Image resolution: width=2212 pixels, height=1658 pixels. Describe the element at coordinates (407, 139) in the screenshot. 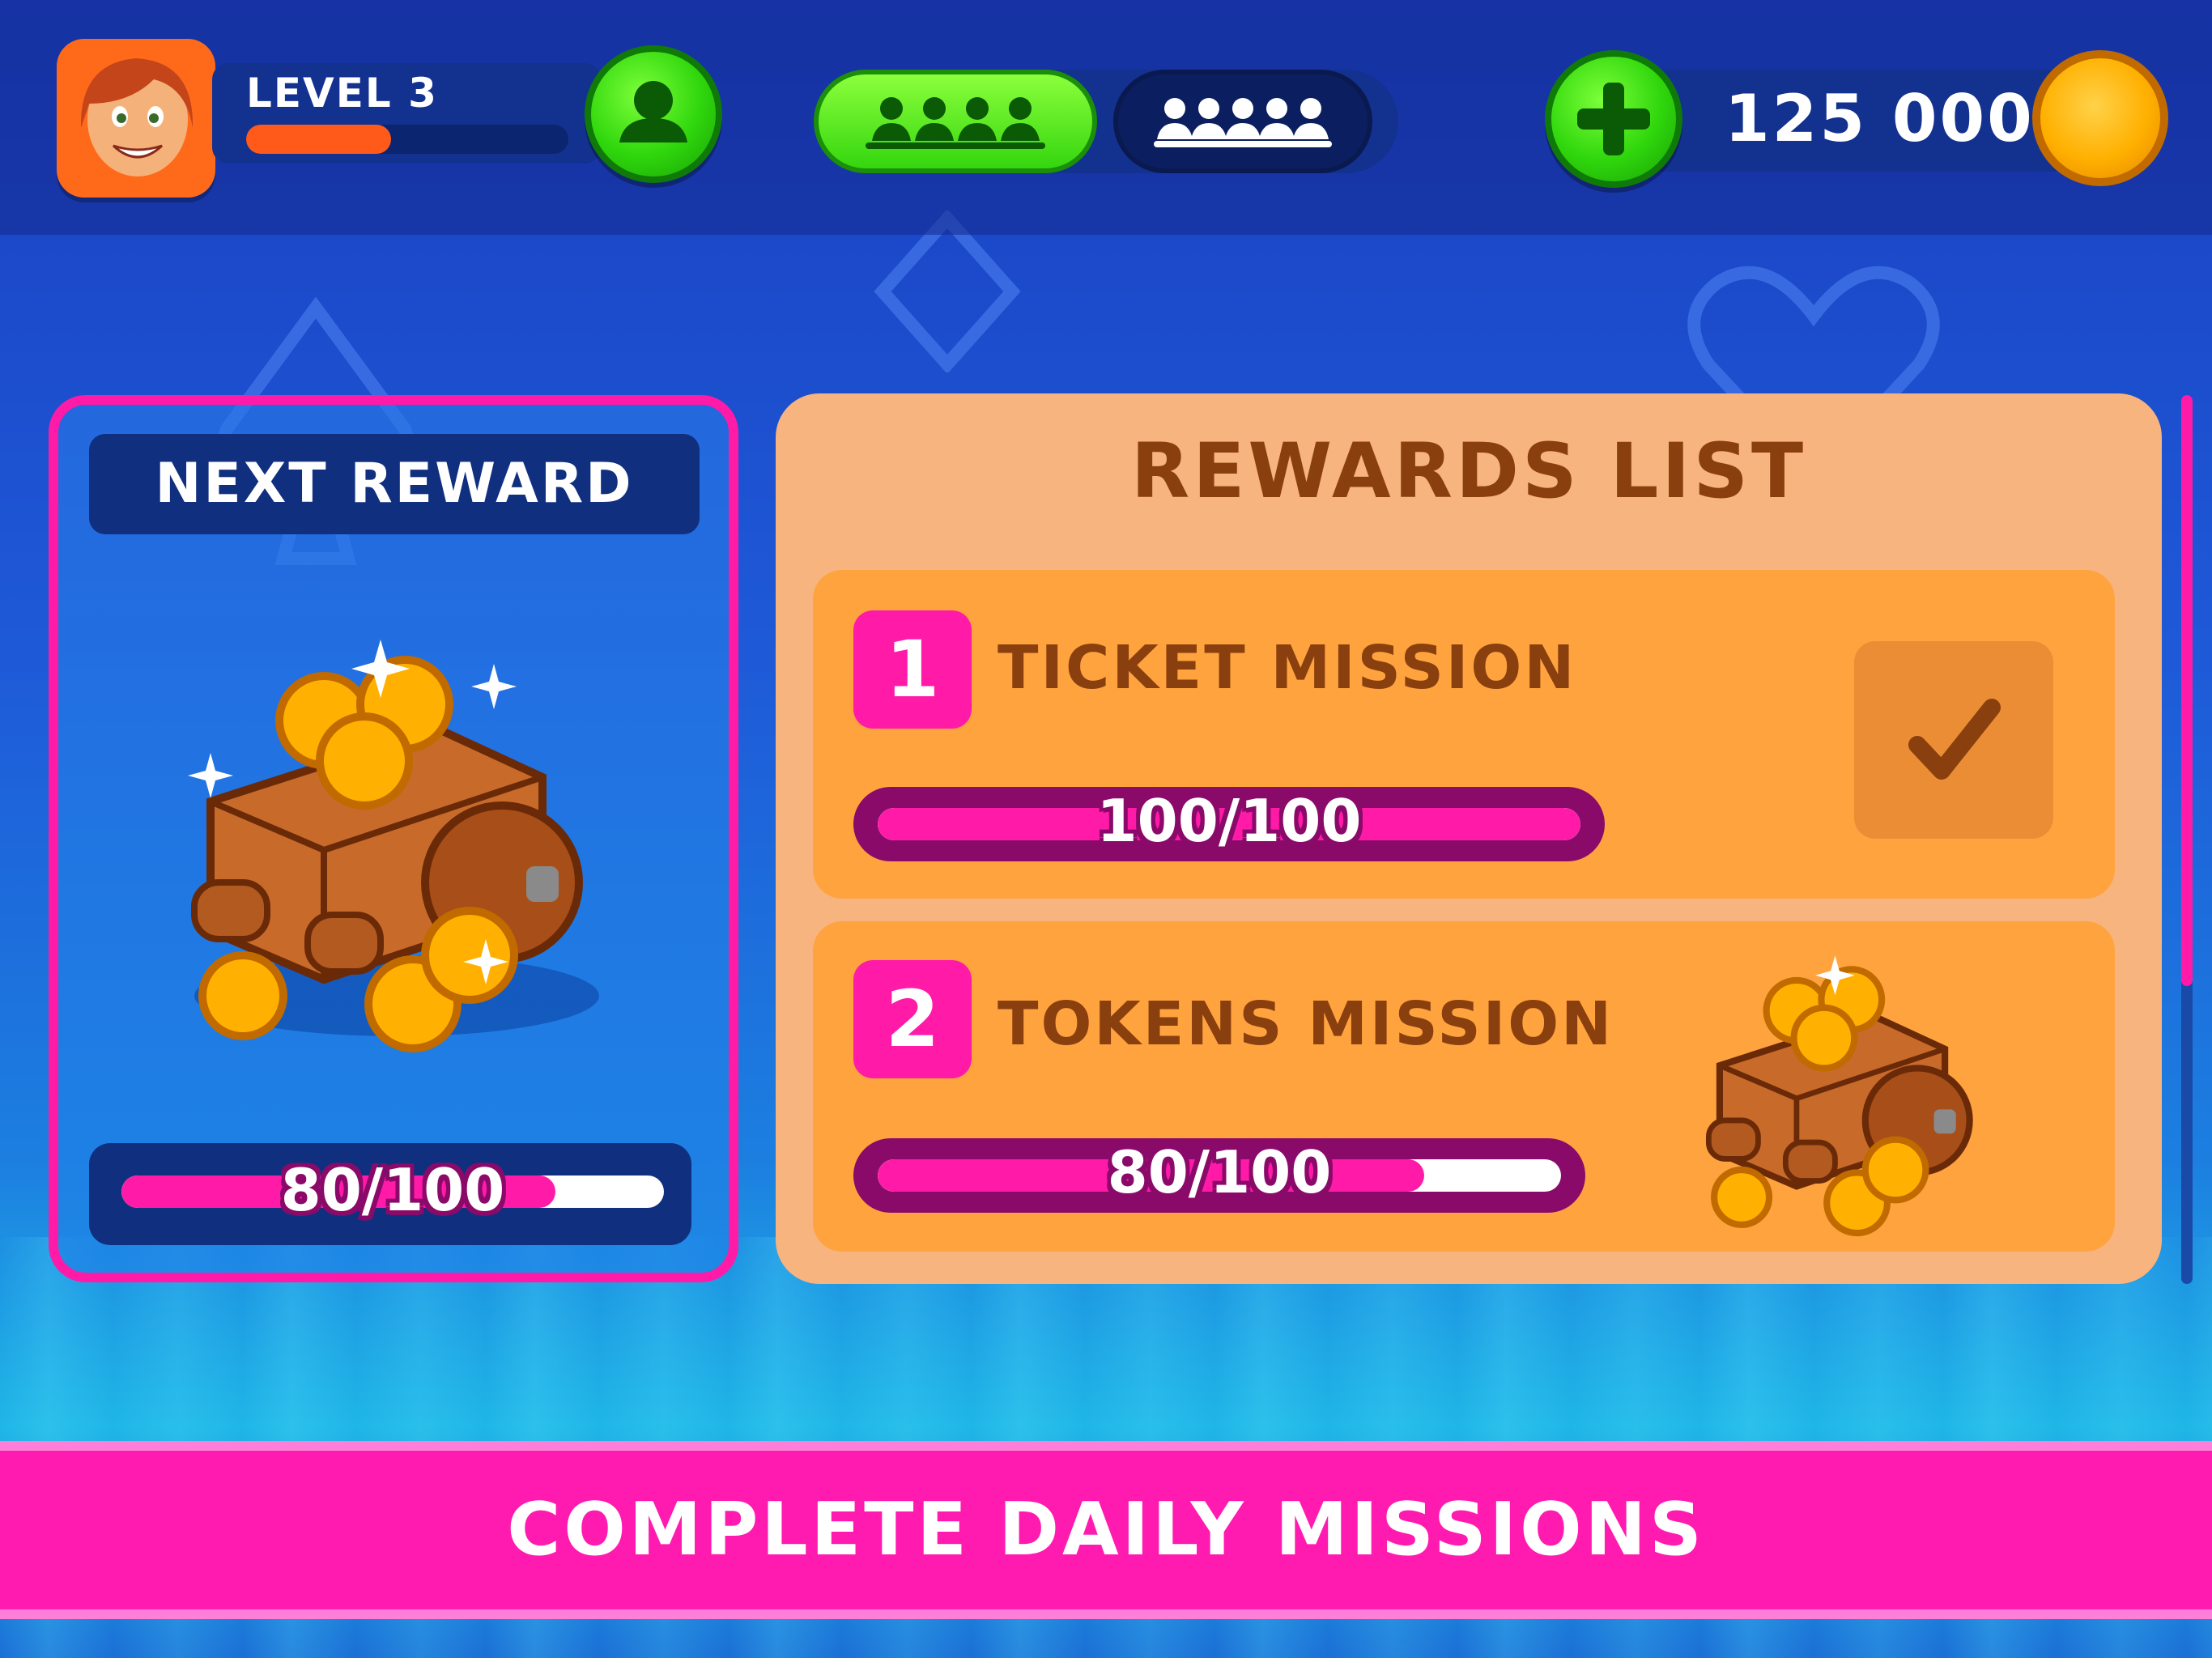

I see `xp-progress-bar` at that location.